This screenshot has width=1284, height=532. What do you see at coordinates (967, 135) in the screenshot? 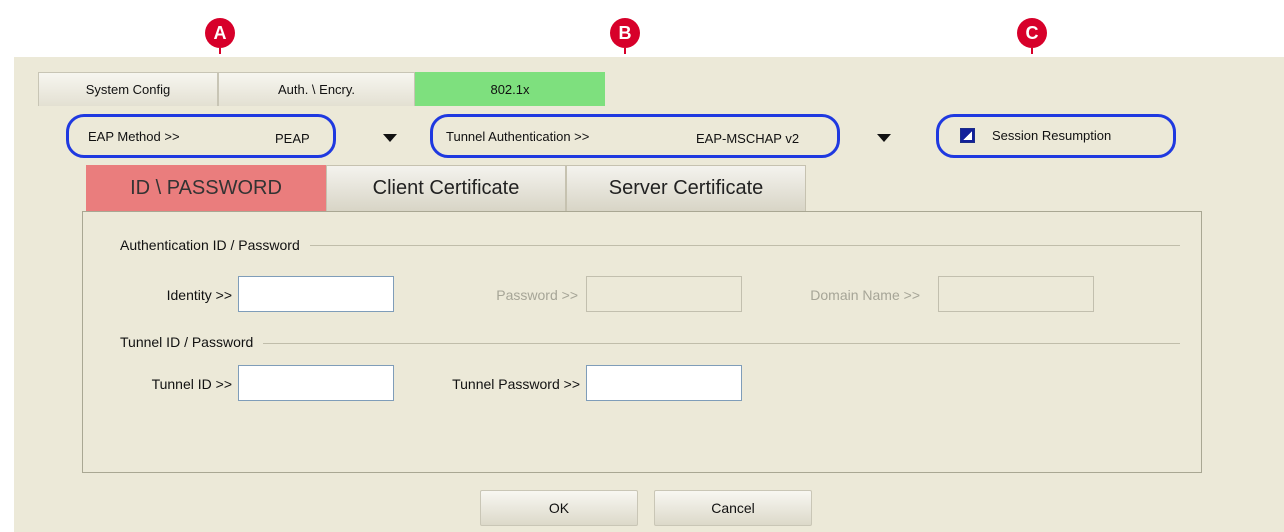
I see `session-resumption-checkbox` at bounding box center [967, 135].